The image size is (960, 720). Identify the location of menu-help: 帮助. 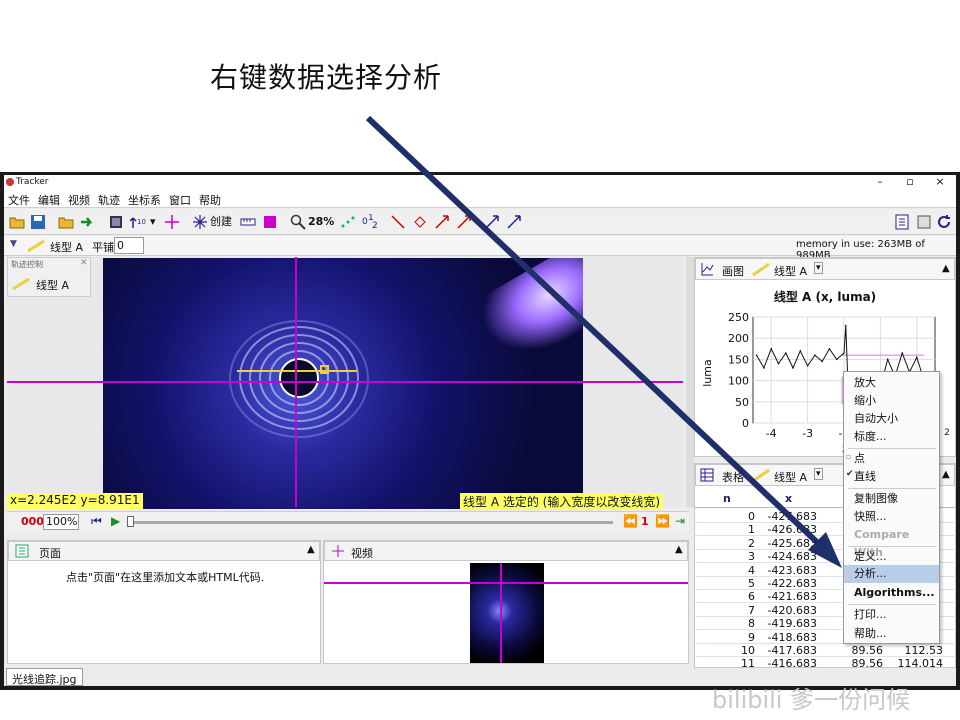
(210, 200).